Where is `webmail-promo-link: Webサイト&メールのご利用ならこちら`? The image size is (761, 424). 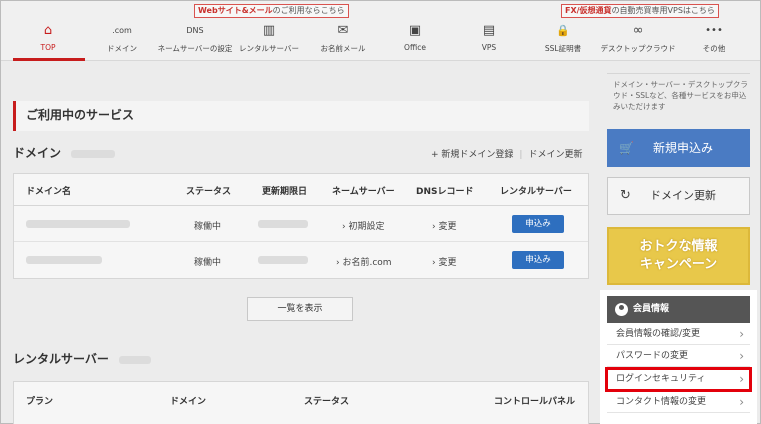
webmail-promo-link: Webサイト&メールのご利用ならこちら is located at coordinates (271, 11).